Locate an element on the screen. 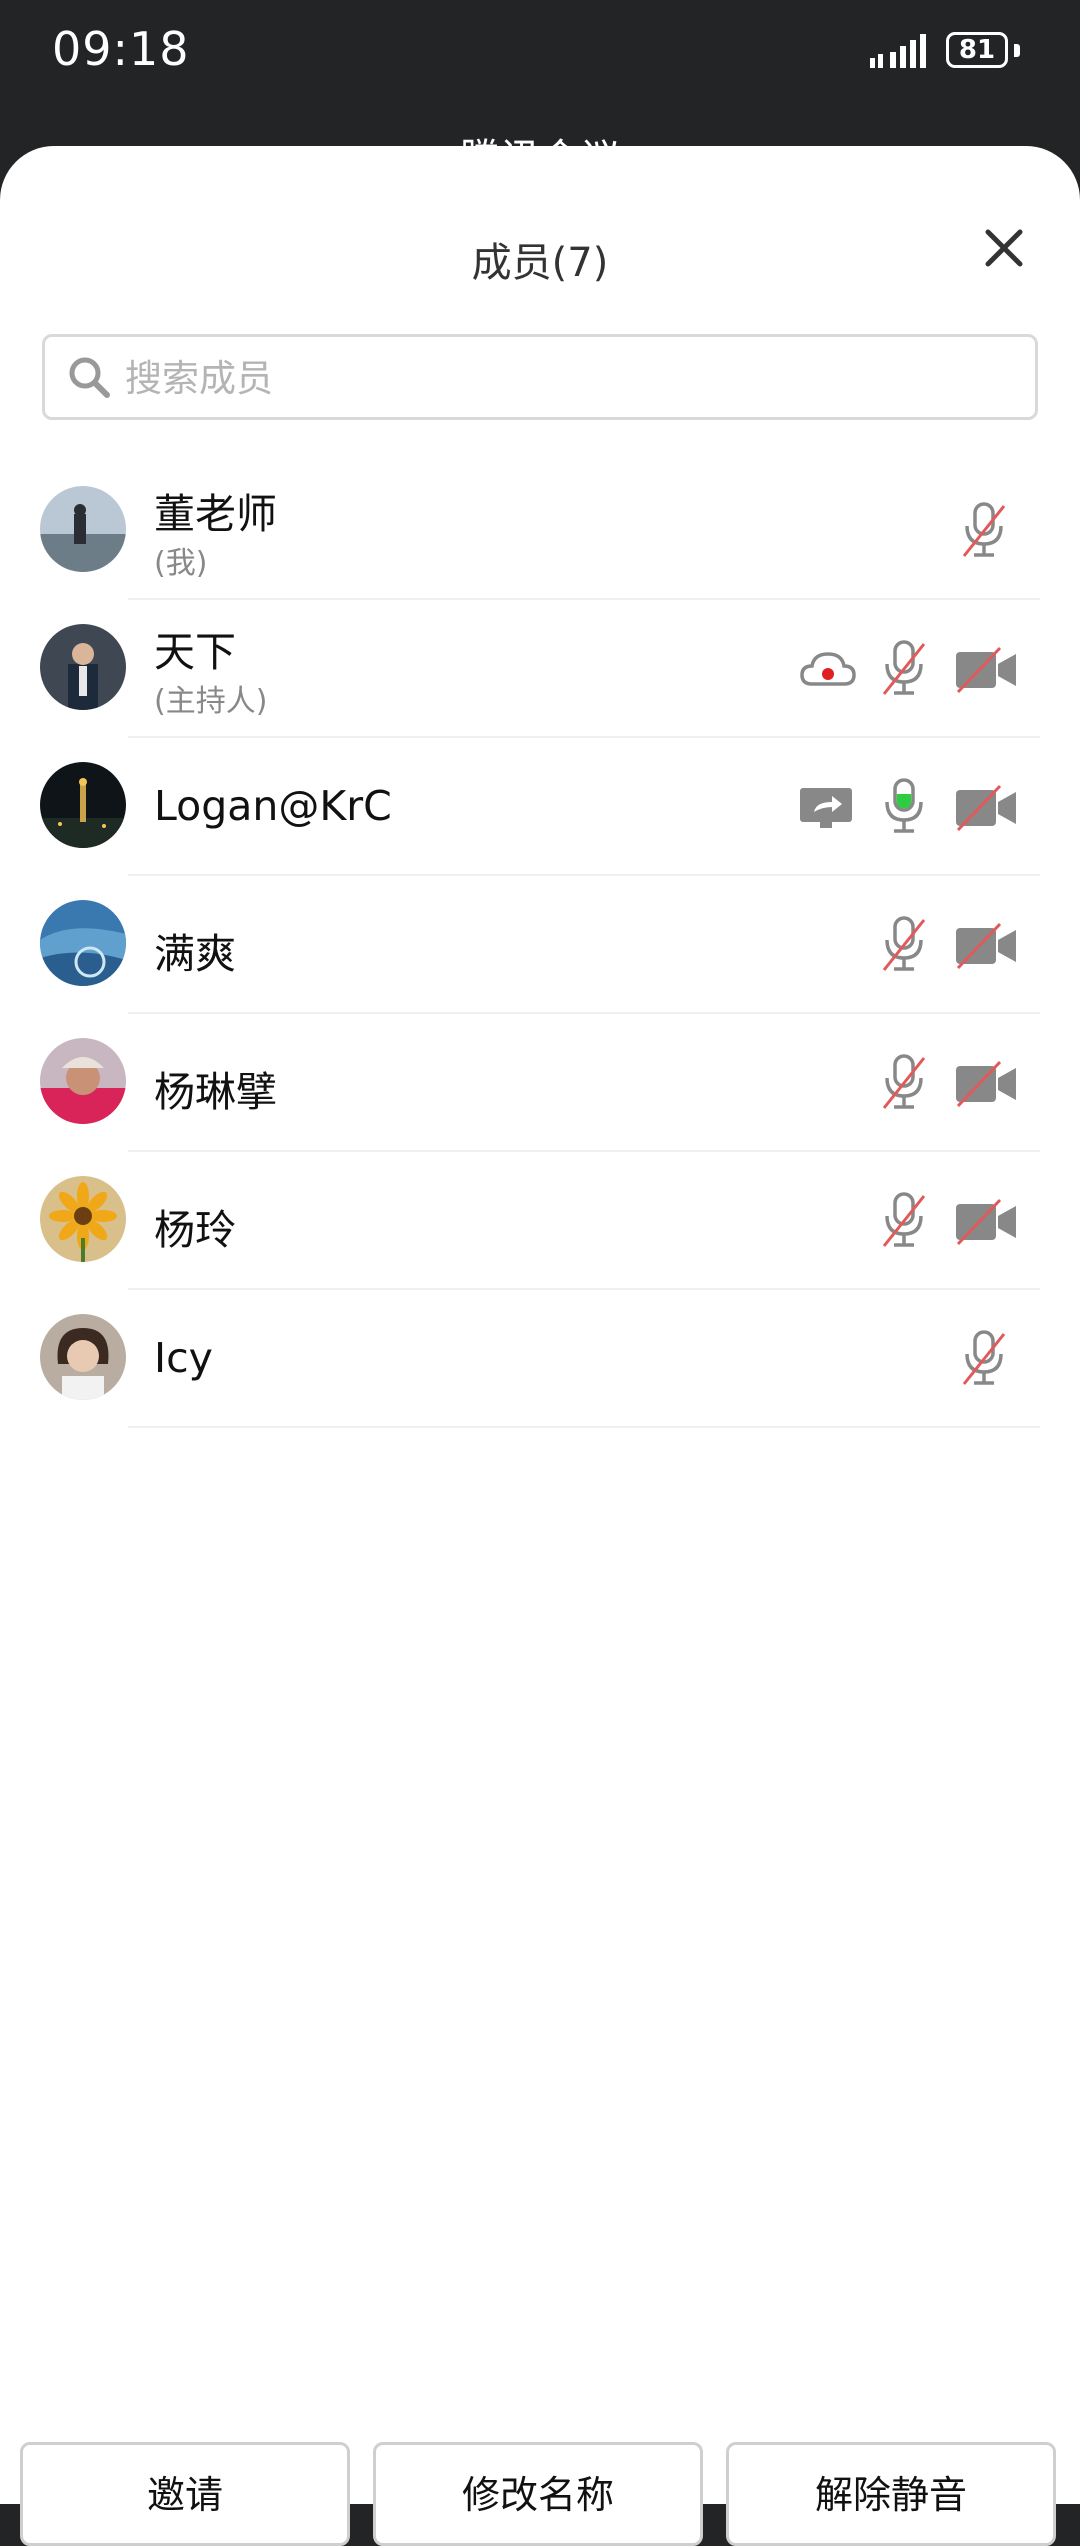 This screenshot has height=2546, width=1080. screen-share-icon is located at coordinates (826, 808).